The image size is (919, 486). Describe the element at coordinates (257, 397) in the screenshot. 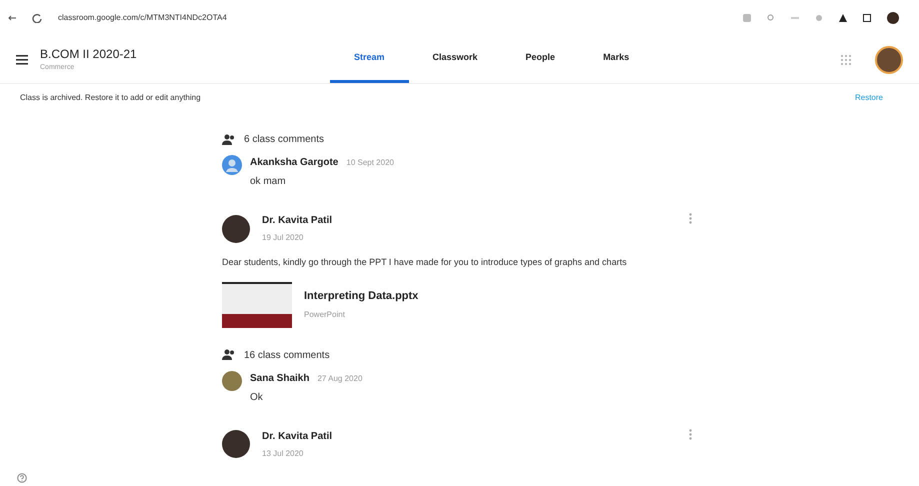

I see `comment-text: Ok` at that location.